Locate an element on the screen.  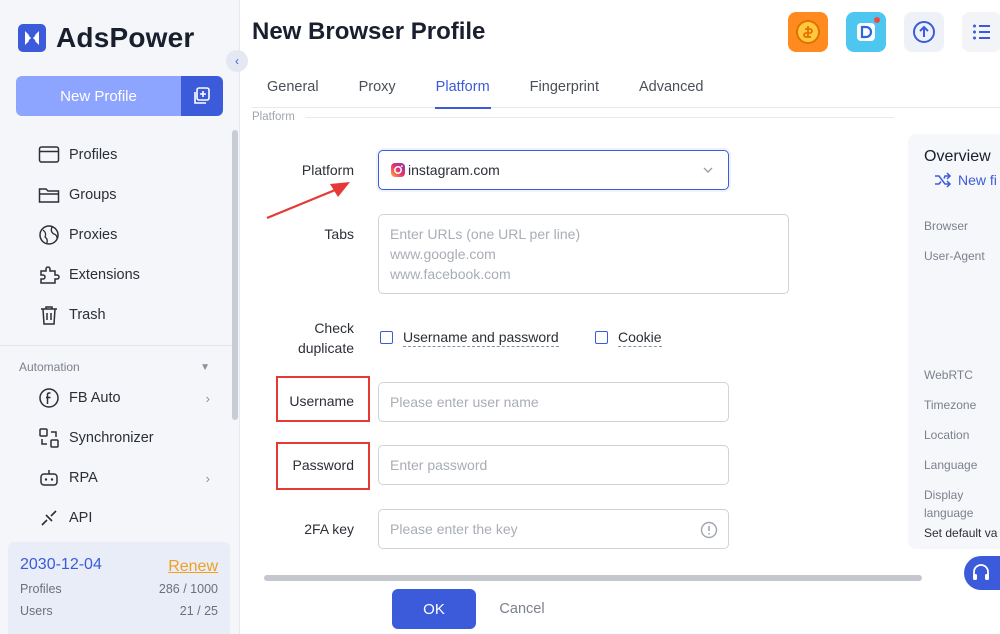
shuffle-icon is located at coordinates (943, 180).